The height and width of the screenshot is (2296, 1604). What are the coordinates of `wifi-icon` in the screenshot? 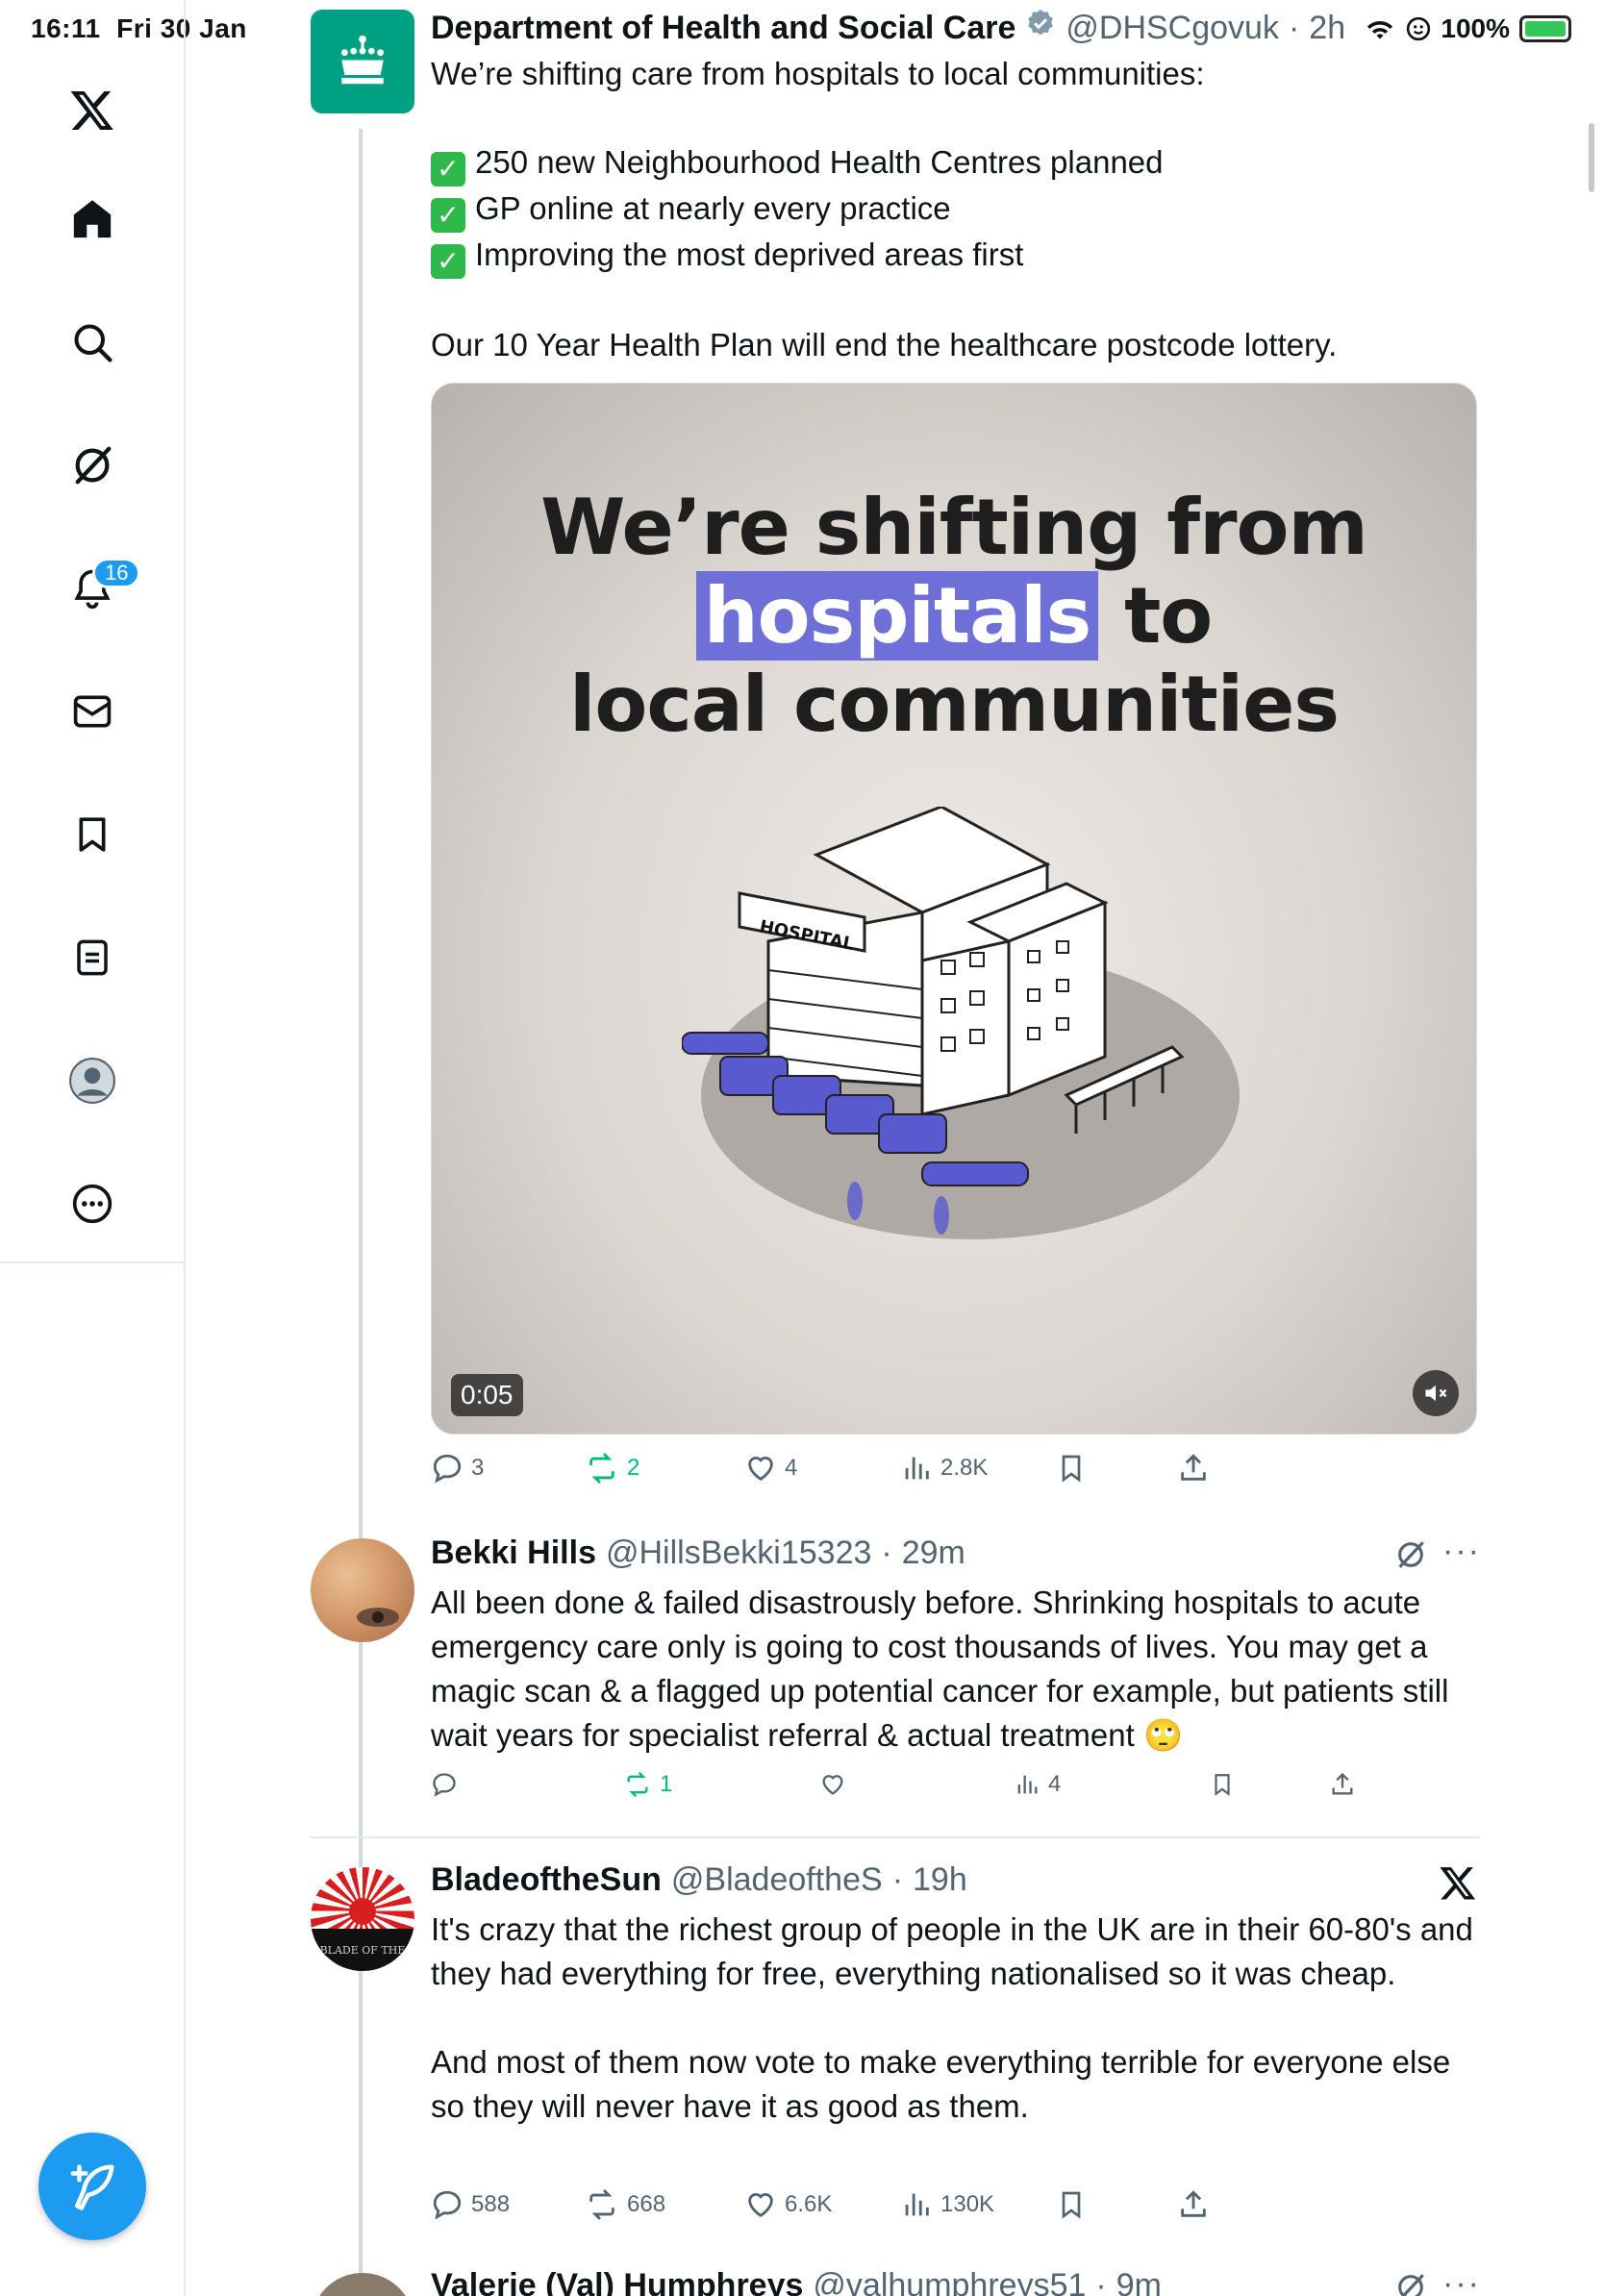 It's located at (1380, 30).